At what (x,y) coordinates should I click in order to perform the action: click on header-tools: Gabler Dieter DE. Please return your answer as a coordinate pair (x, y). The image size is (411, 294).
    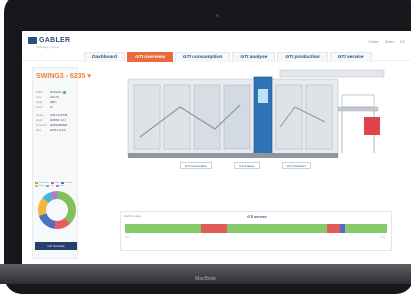
    Looking at the image, I should click on (386, 42).